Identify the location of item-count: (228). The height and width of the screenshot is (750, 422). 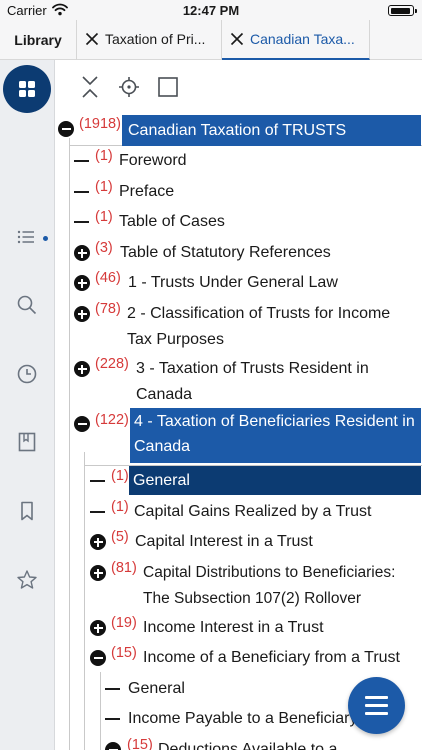
(112, 364).